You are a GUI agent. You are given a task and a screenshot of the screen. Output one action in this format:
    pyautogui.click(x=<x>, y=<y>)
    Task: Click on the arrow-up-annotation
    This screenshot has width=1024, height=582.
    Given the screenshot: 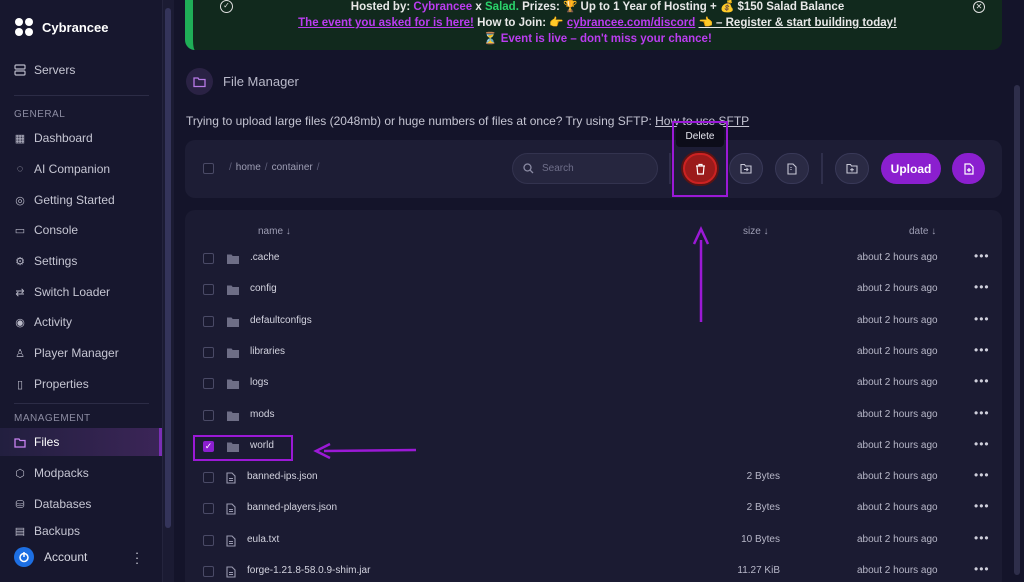 What is the action you would take?
    pyautogui.click(x=701, y=274)
    